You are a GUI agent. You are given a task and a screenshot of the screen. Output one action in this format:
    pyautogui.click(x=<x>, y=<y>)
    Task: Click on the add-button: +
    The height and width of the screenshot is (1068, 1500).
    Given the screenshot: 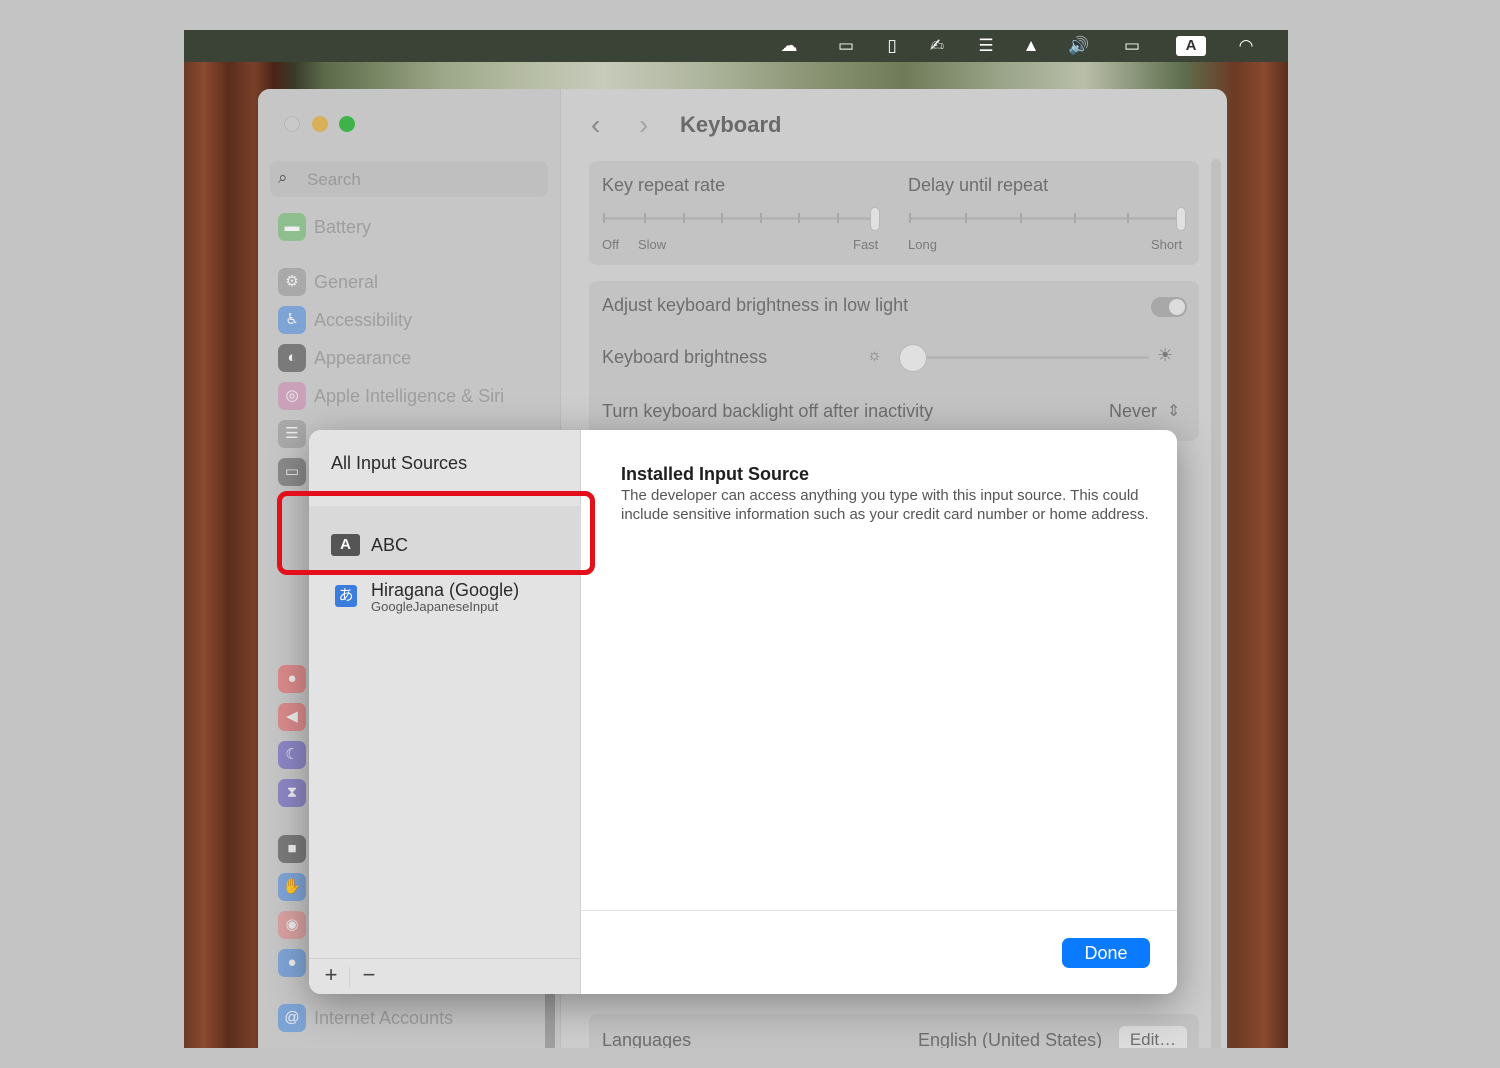 What is the action you would take?
    pyautogui.click(x=331, y=975)
    